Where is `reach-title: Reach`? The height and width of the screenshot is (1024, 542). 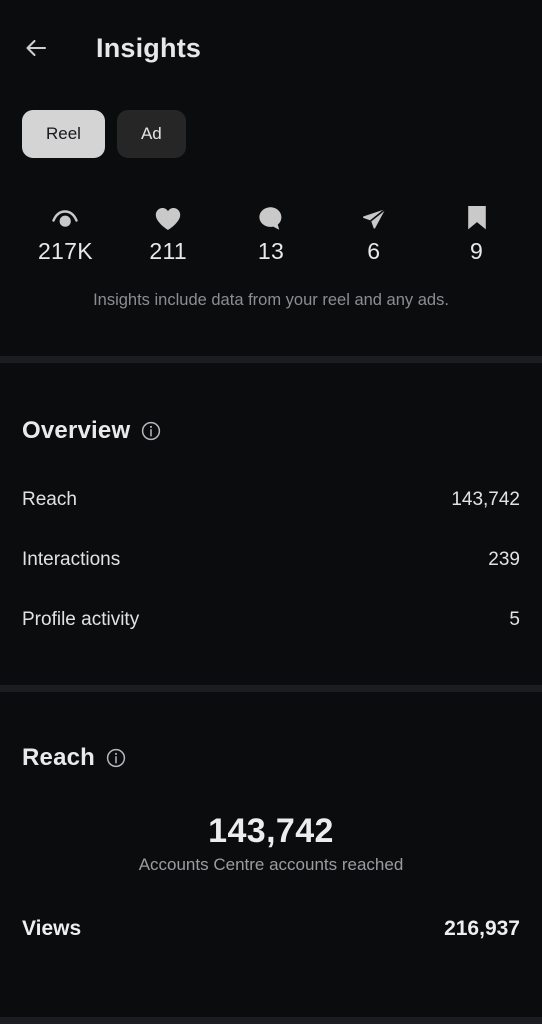
reach-title: Reach is located at coordinates (59, 757).